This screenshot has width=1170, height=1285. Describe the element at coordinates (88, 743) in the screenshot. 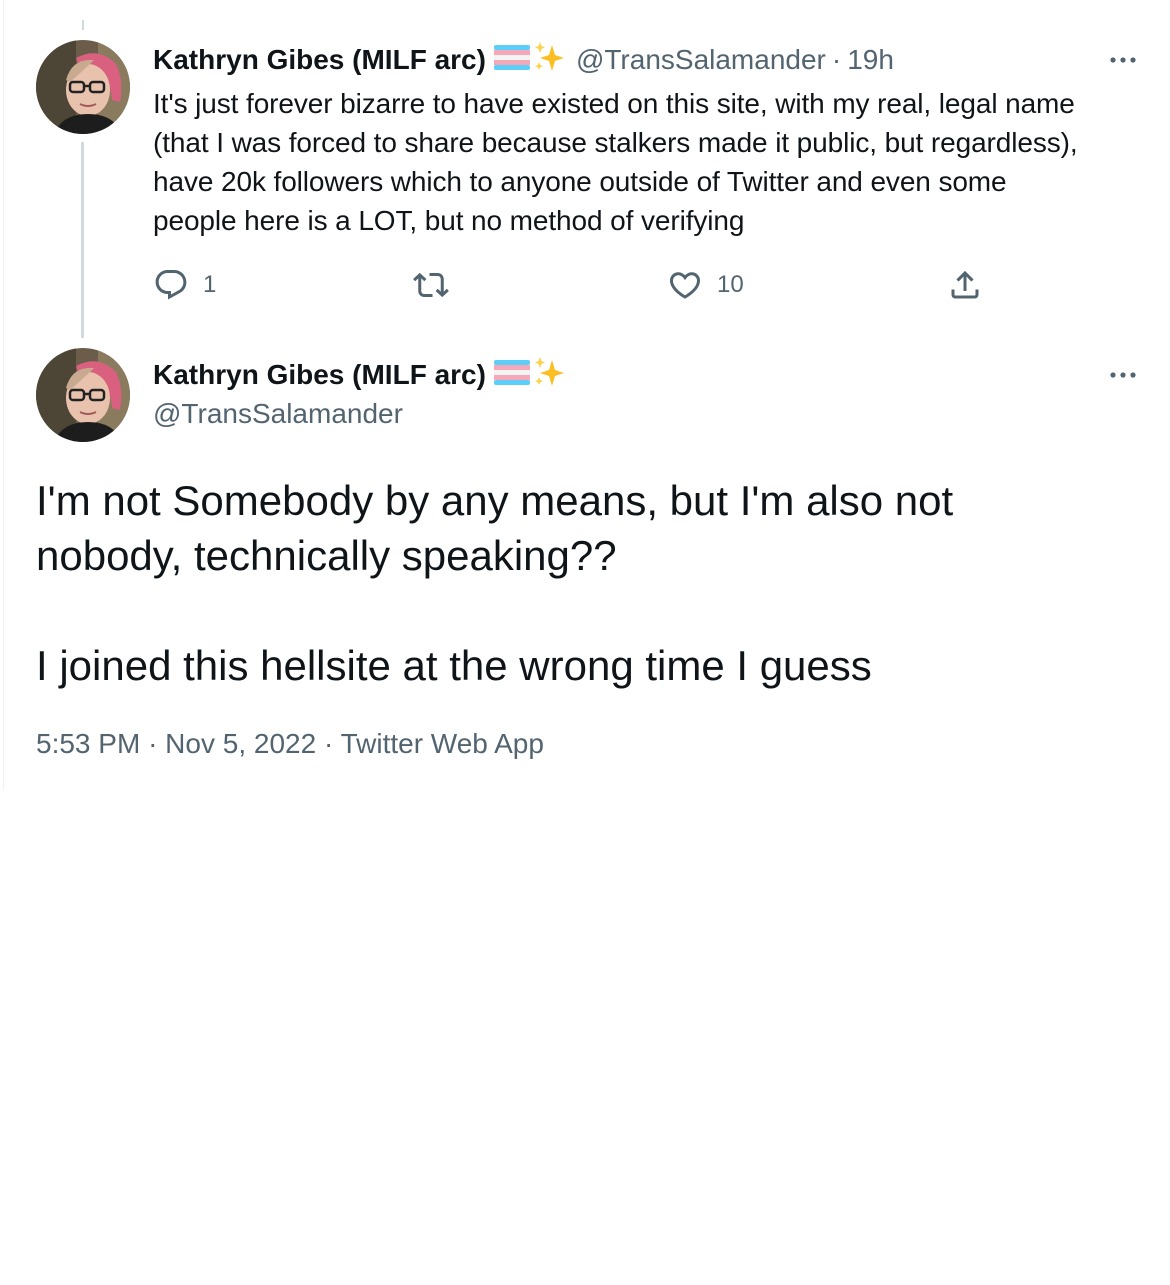

I see `tweet-time: 5:53 PM` at that location.